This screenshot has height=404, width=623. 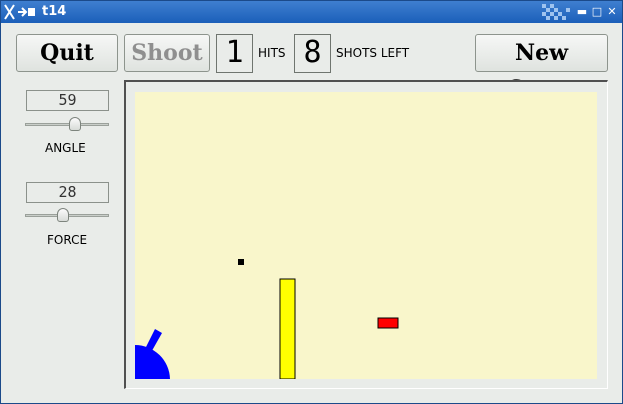 What do you see at coordinates (67, 100) in the screenshot?
I see `angle-display: 59` at bounding box center [67, 100].